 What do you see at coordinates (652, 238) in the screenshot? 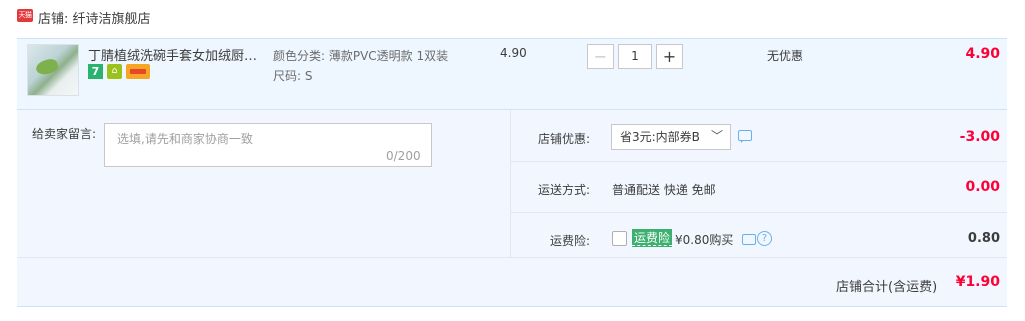
I see `shipping-insurance-tag: 运费险` at bounding box center [652, 238].